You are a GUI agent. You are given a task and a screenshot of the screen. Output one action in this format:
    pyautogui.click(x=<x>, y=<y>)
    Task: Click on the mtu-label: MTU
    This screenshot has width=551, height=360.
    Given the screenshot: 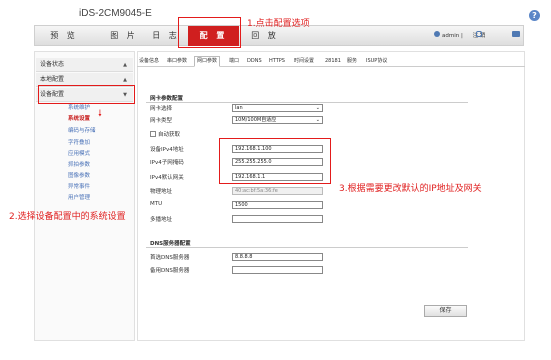 What is the action you would take?
    pyautogui.click(x=156, y=204)
    